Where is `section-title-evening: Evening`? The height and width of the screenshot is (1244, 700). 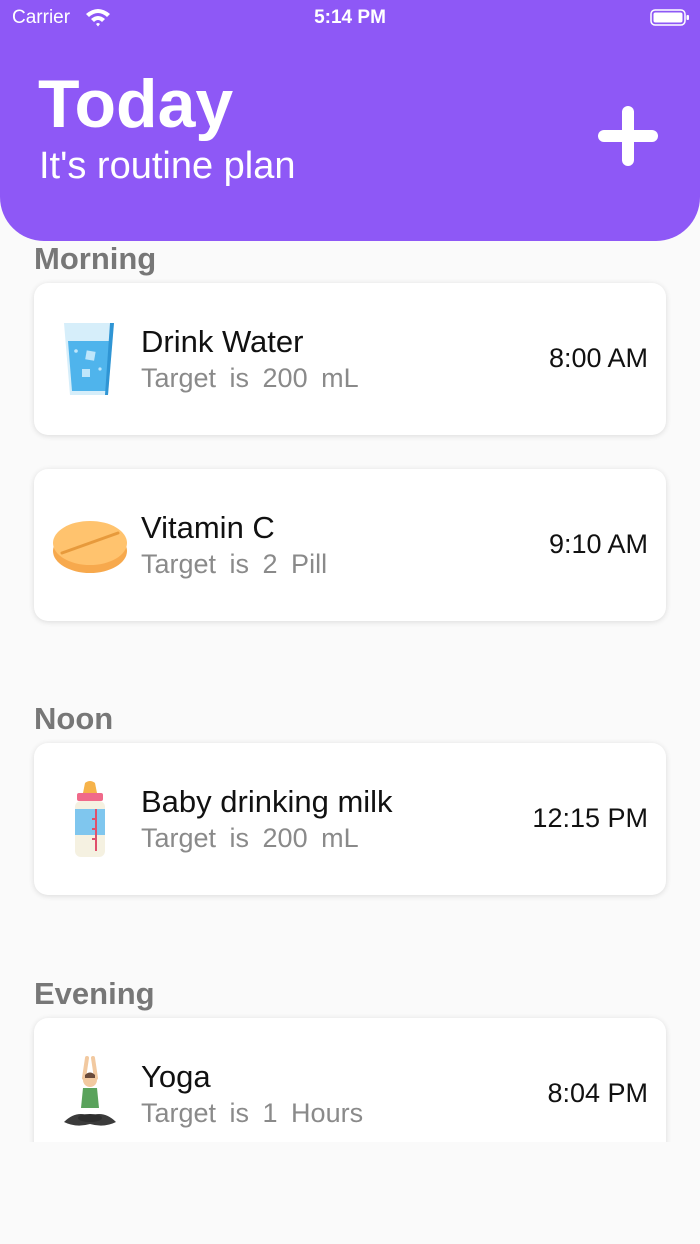 section-title-evening: Evening is located at coordinates (94, 993).